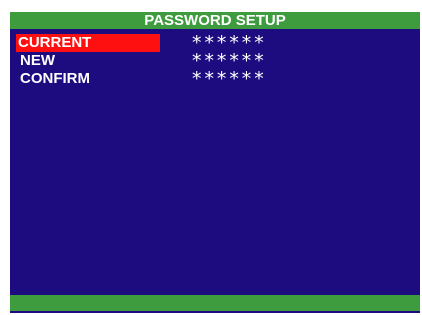  Describe the element at coordinates (36, 61) in the screenshot. I see `field-new-label: NEW` at that location.